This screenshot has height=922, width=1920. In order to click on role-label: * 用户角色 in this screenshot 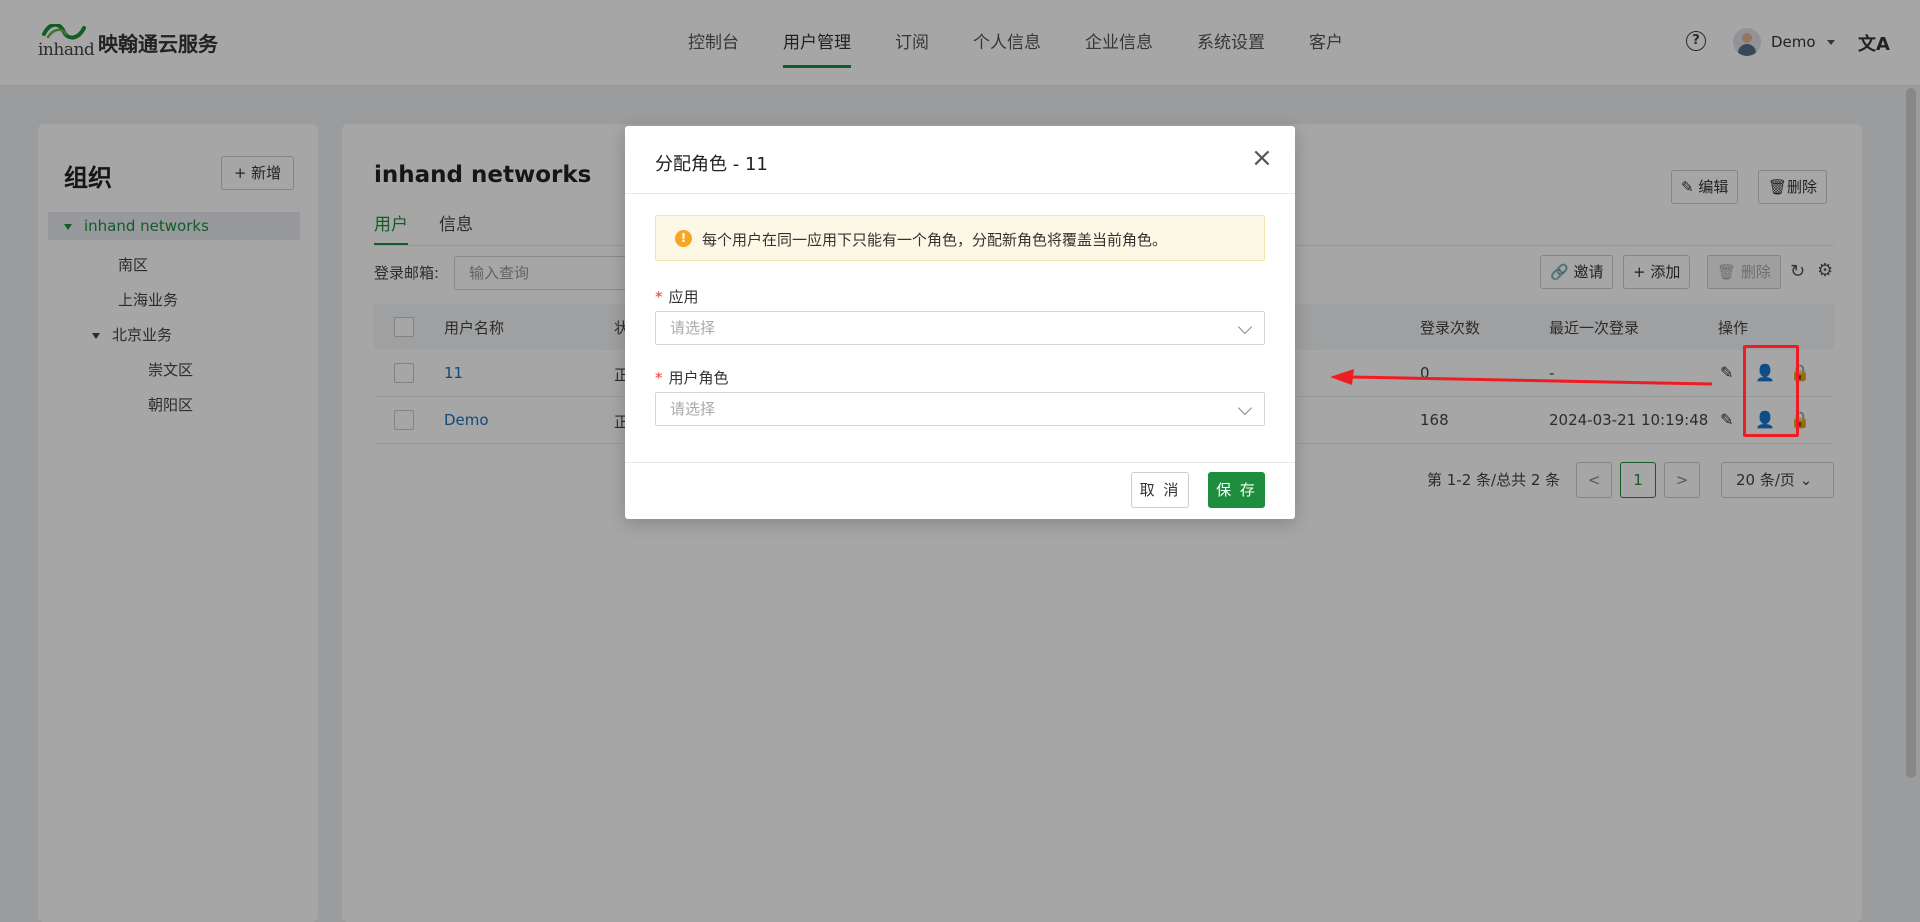, I will do `click(692, 378)`.